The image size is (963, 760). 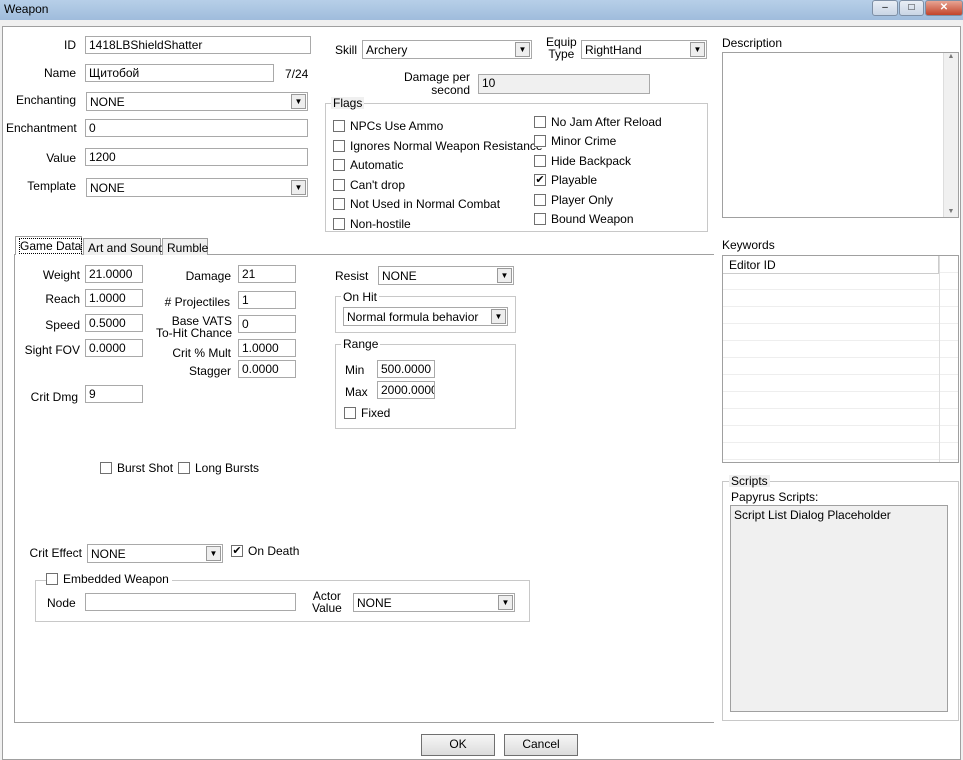 I want to click on equip-type-dropdown: RightHand ▼, so click(x=644, y=49).